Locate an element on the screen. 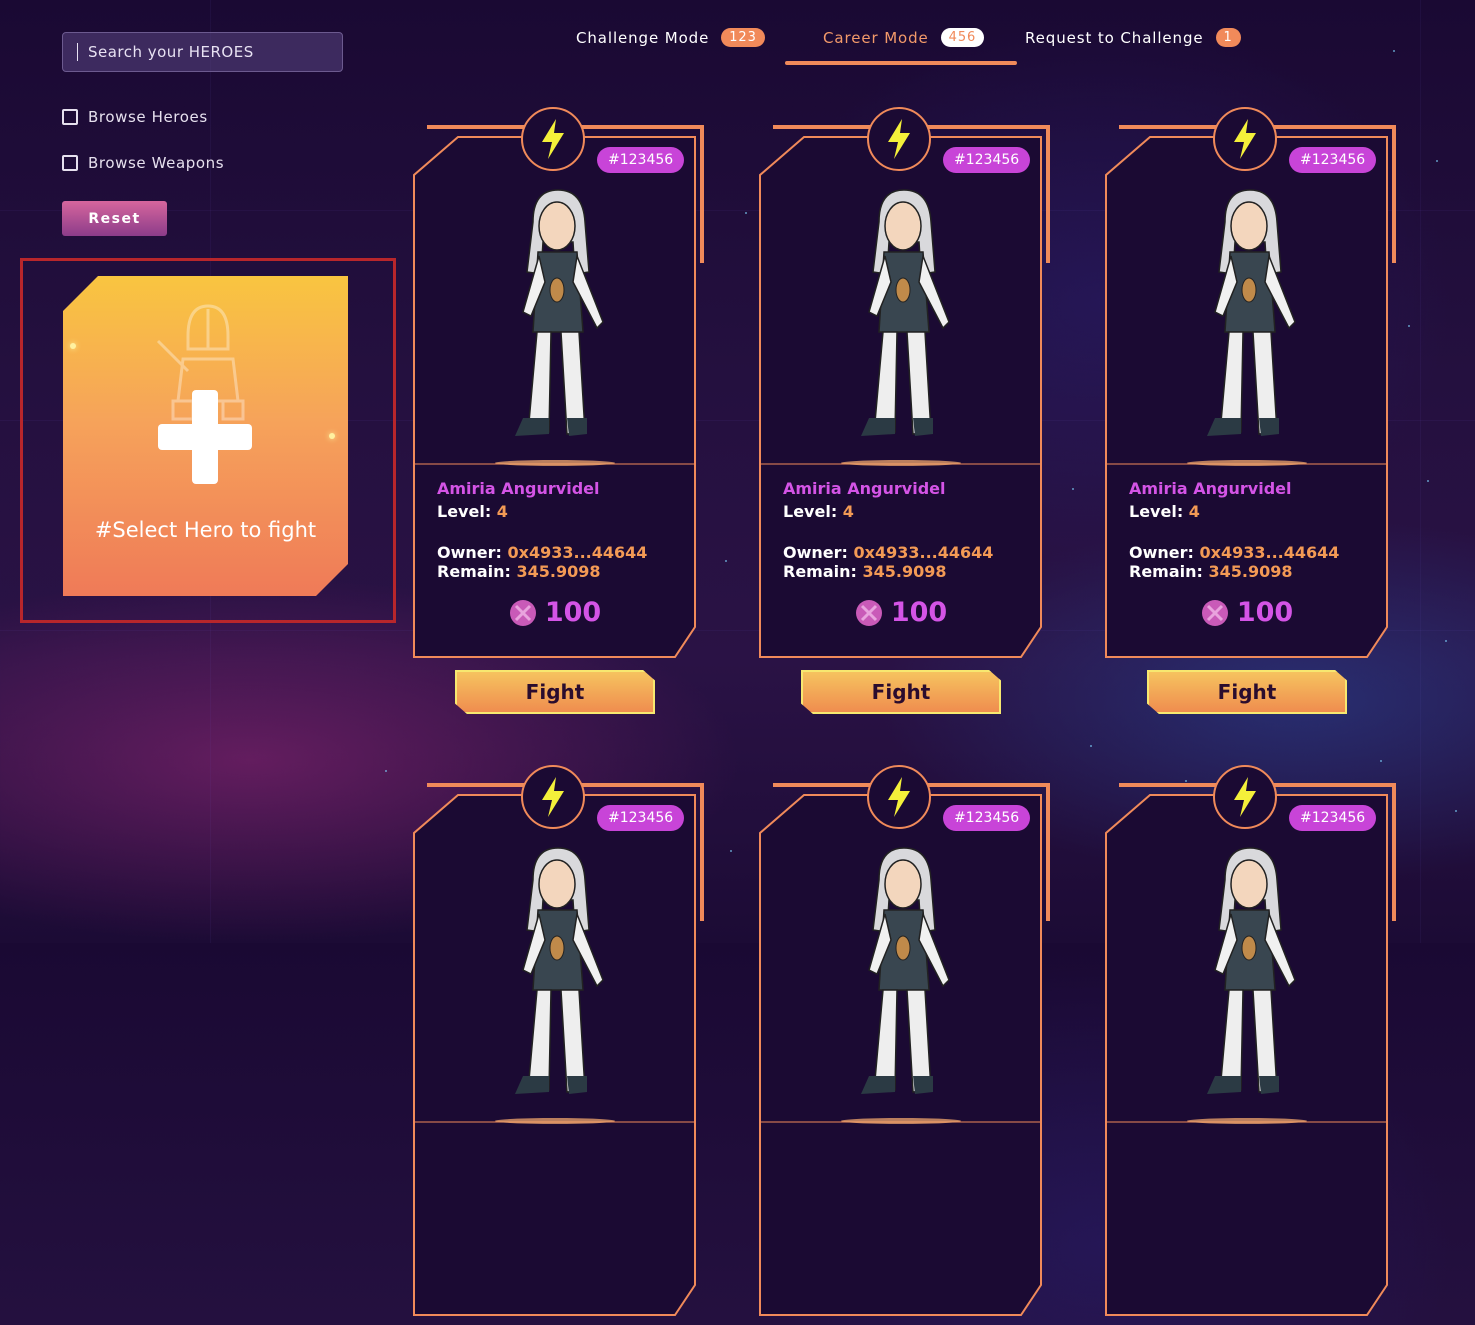  browse-weapons-filter: Browse Weapons is located at coordinates (143, 163).